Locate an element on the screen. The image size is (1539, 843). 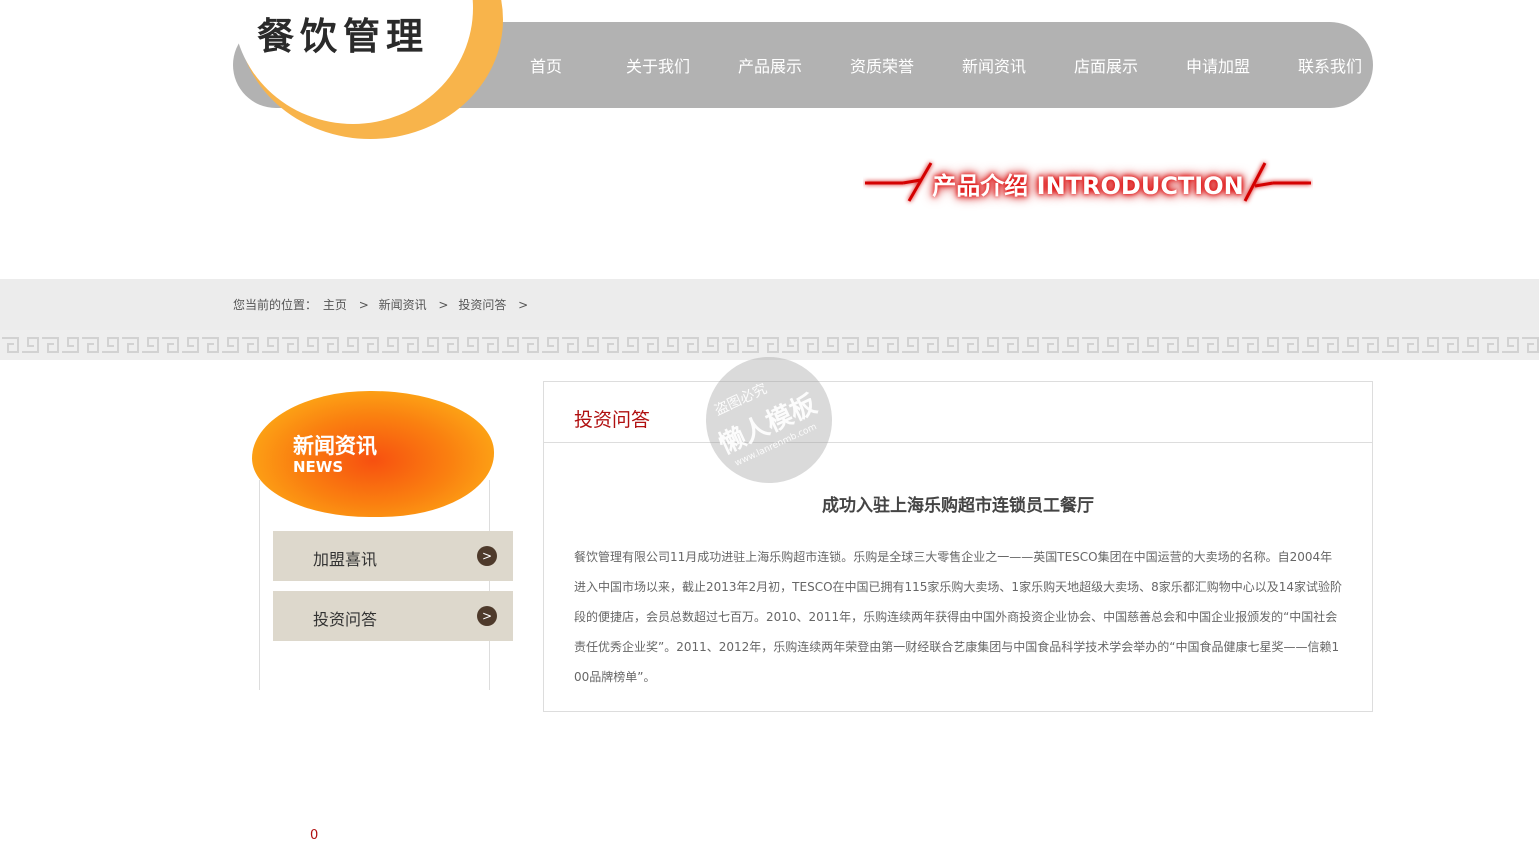
breadcrumb: 您当前的位置： 主页 > 新闻资讯 > 投资问答 > is located at coordinates (383, 304).